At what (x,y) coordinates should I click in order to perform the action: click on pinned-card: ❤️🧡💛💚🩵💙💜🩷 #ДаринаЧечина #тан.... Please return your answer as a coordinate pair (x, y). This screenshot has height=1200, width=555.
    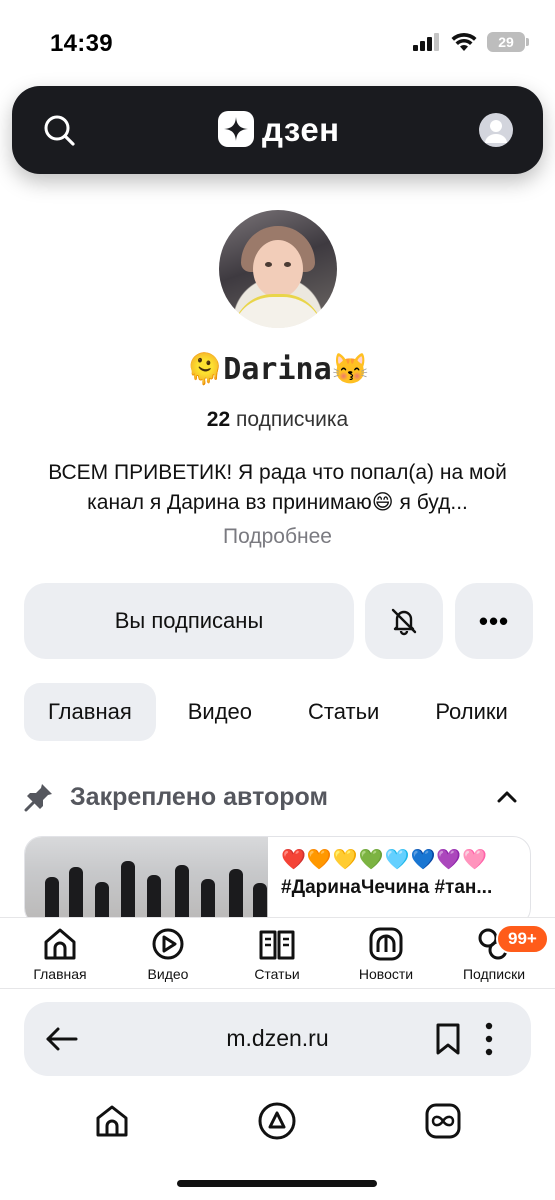
    Looking at the image, I should click on (277, 881).